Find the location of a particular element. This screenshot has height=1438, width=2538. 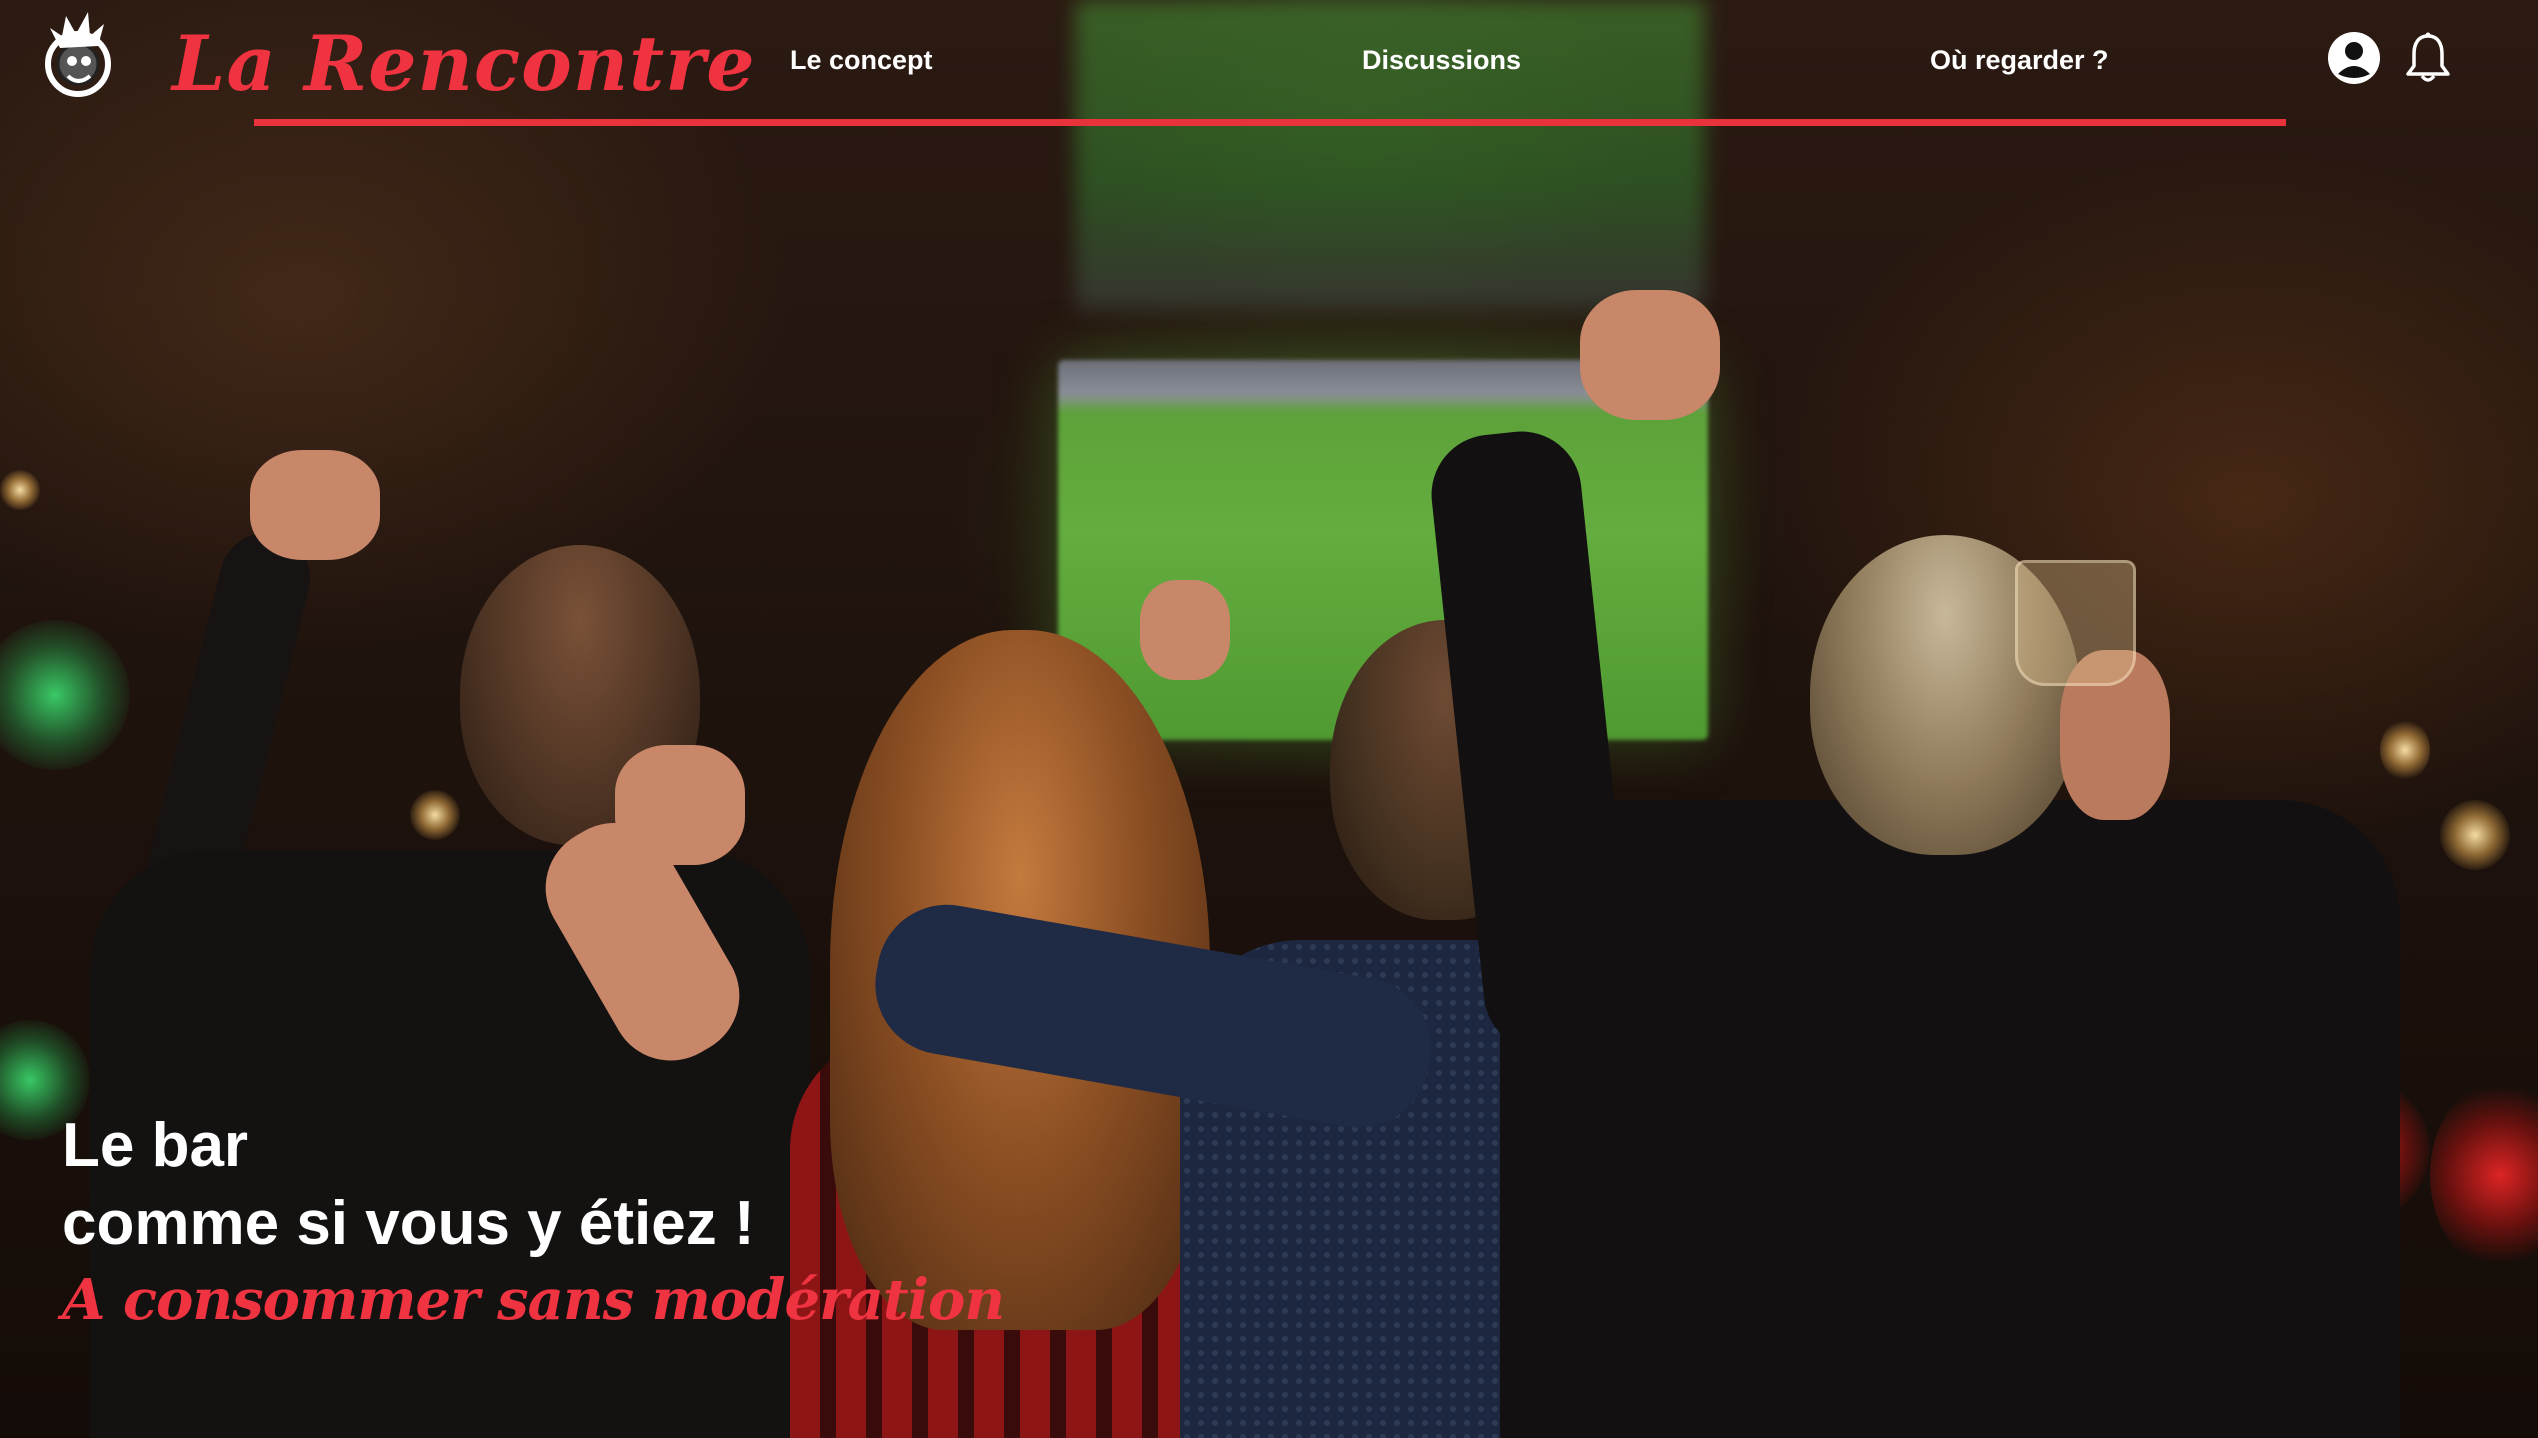

nav-item-concept: Le concept is located at coordinates (861, 60).